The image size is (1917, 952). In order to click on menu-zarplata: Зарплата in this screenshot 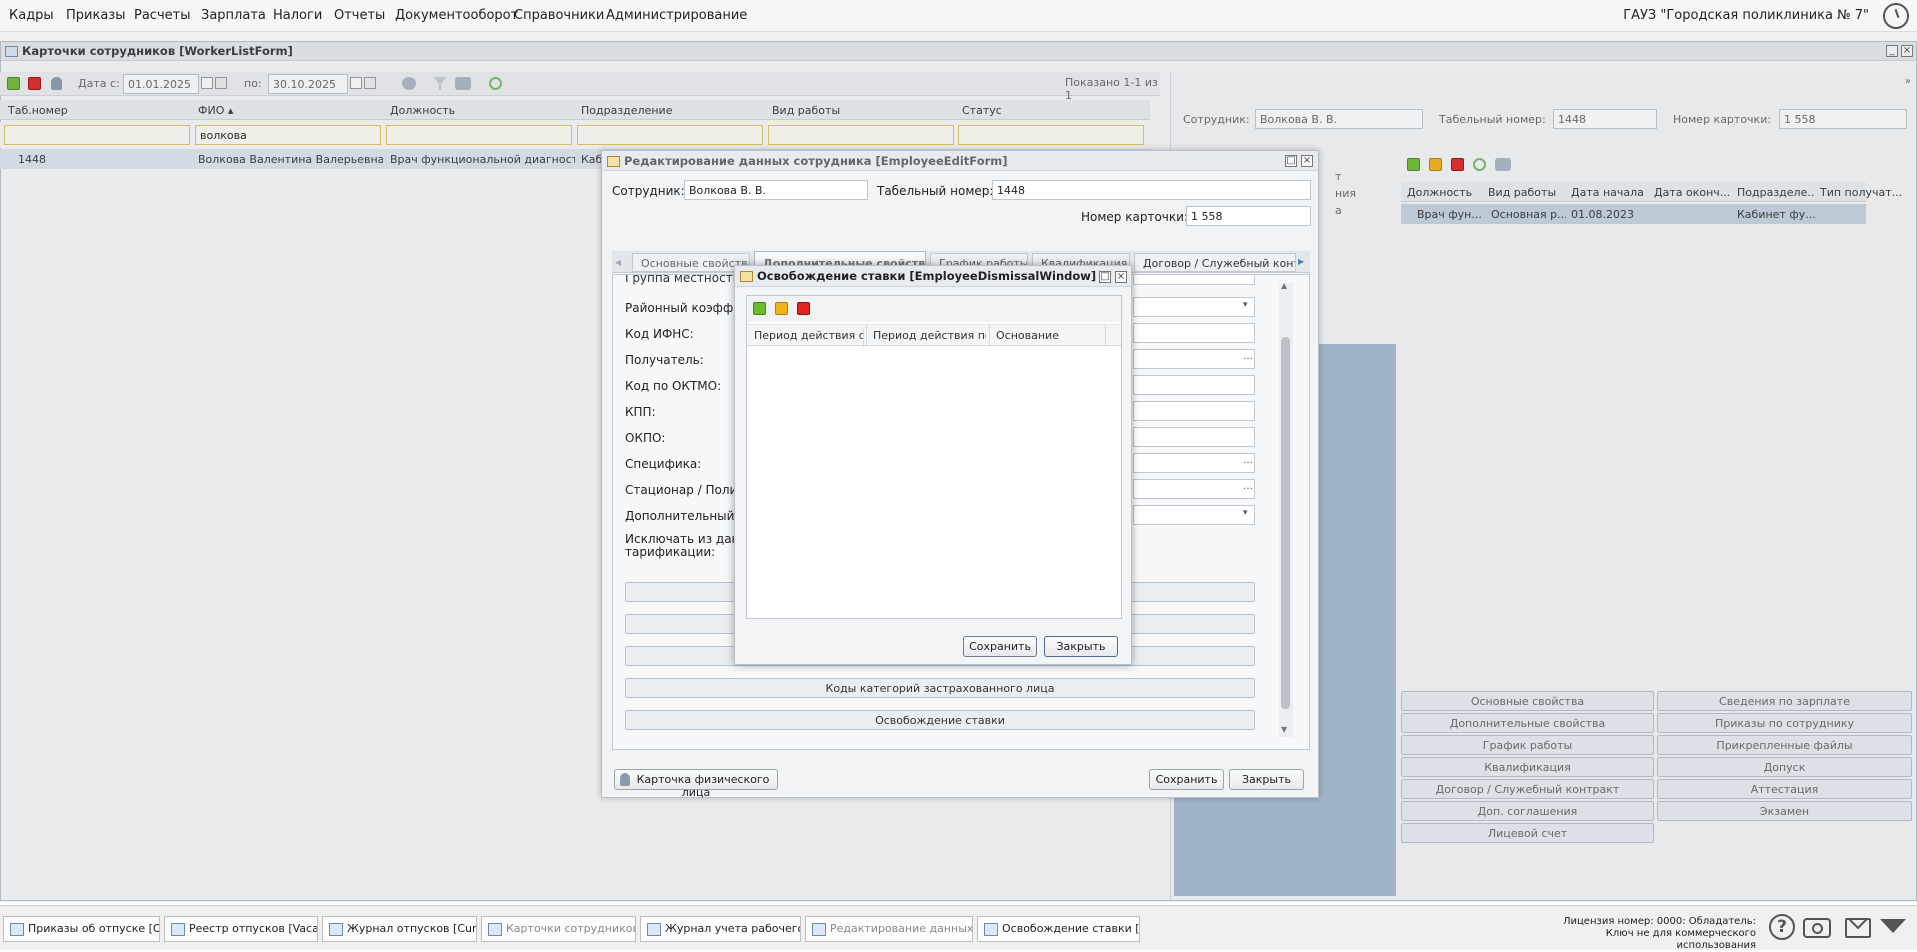, I will do `click(233, 15)`.